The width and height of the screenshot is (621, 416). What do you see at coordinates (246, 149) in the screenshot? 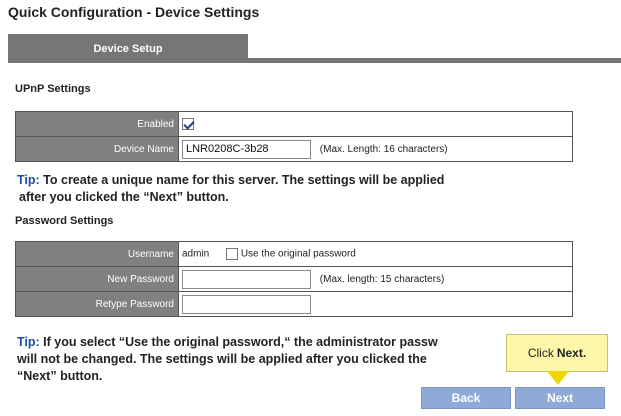
I see `device-name-input: LNR0208C-3b28` at bounding box center [246, 149].